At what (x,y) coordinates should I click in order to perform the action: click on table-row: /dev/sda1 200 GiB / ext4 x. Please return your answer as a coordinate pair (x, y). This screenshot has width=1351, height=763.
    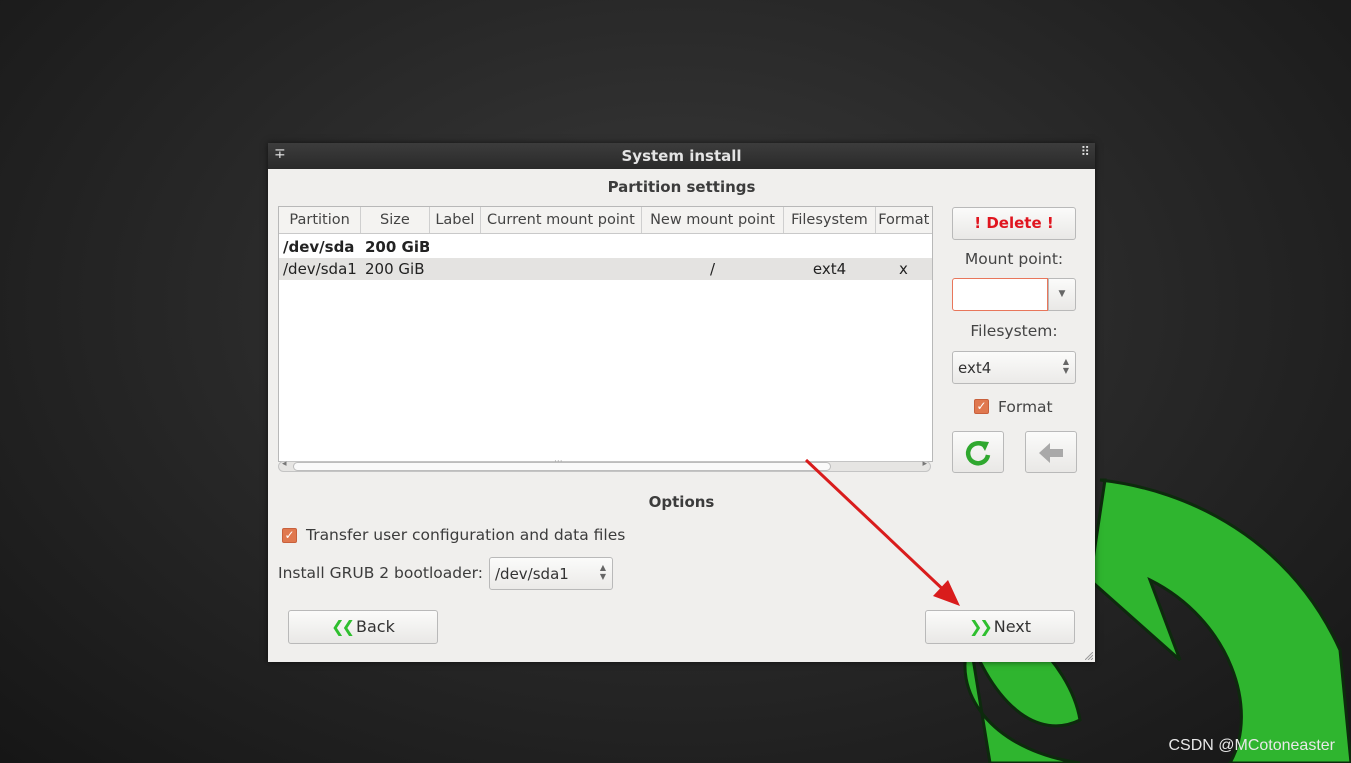
    Looking at the image, I should click on (605, 269).